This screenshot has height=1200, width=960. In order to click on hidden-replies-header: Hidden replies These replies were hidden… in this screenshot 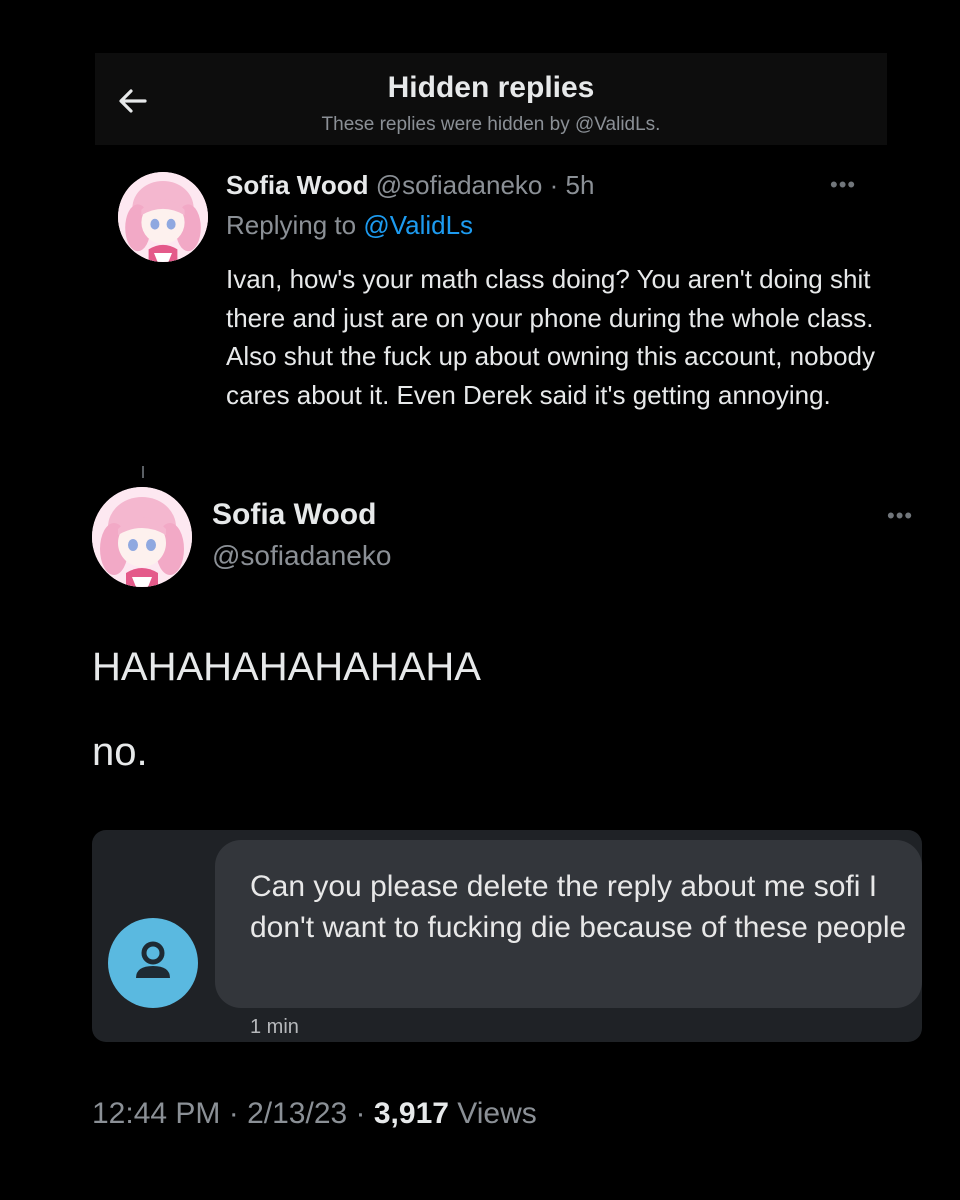, I will do `click(491, 99)`.